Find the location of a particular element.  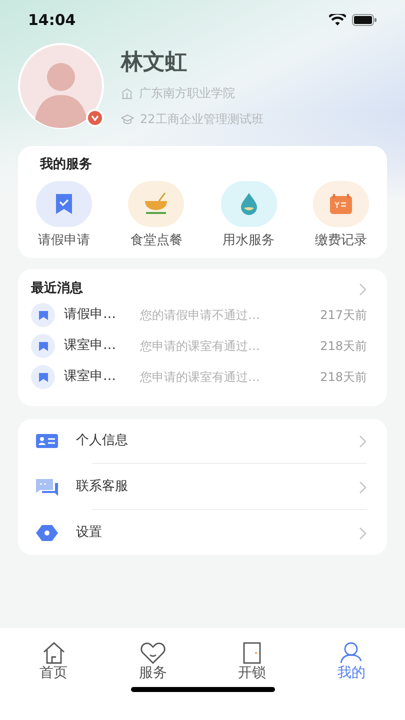

menu-item: 联系客服 is located at coordinates (200, 487).